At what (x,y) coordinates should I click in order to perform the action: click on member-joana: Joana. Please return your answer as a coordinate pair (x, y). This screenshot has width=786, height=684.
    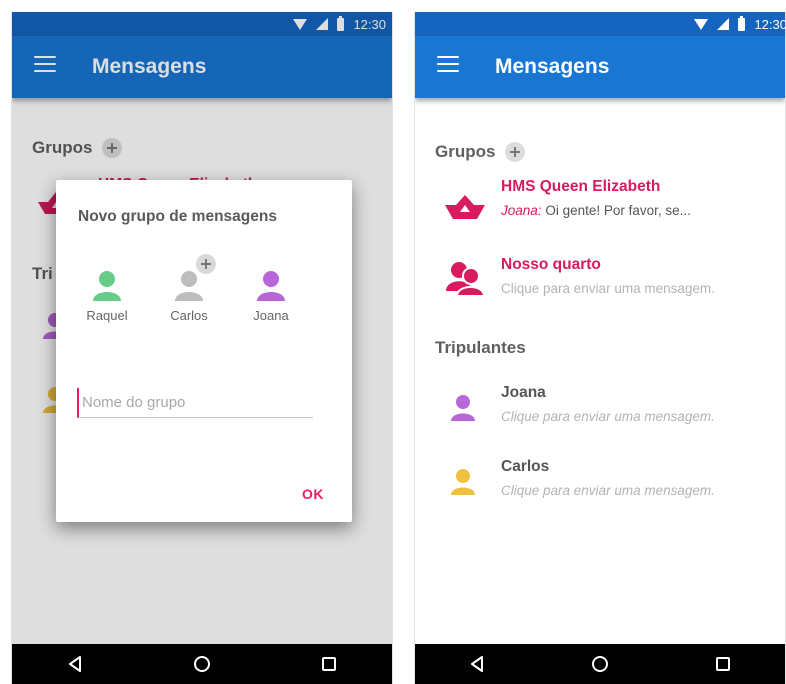
    Looking at the image, I should click on (271, 302).